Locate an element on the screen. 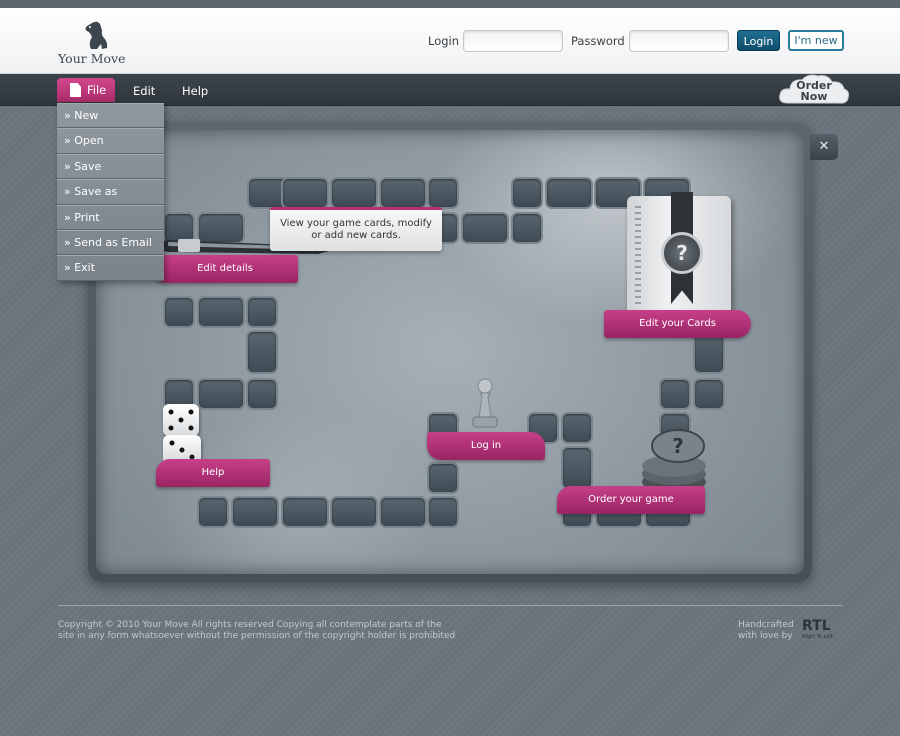  new-user-button: I'm new is located at coordinates (816, 40).